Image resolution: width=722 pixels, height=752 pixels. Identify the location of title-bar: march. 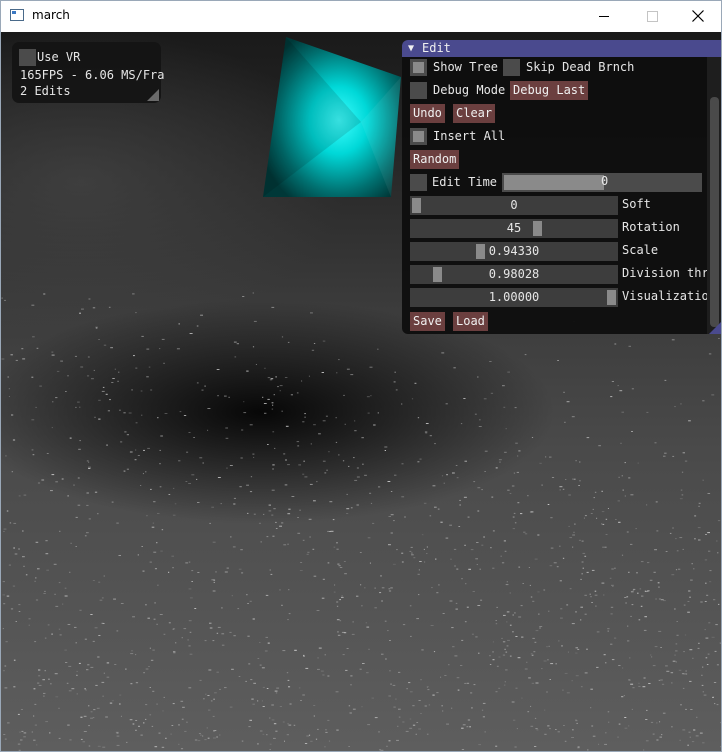
(361, 16).